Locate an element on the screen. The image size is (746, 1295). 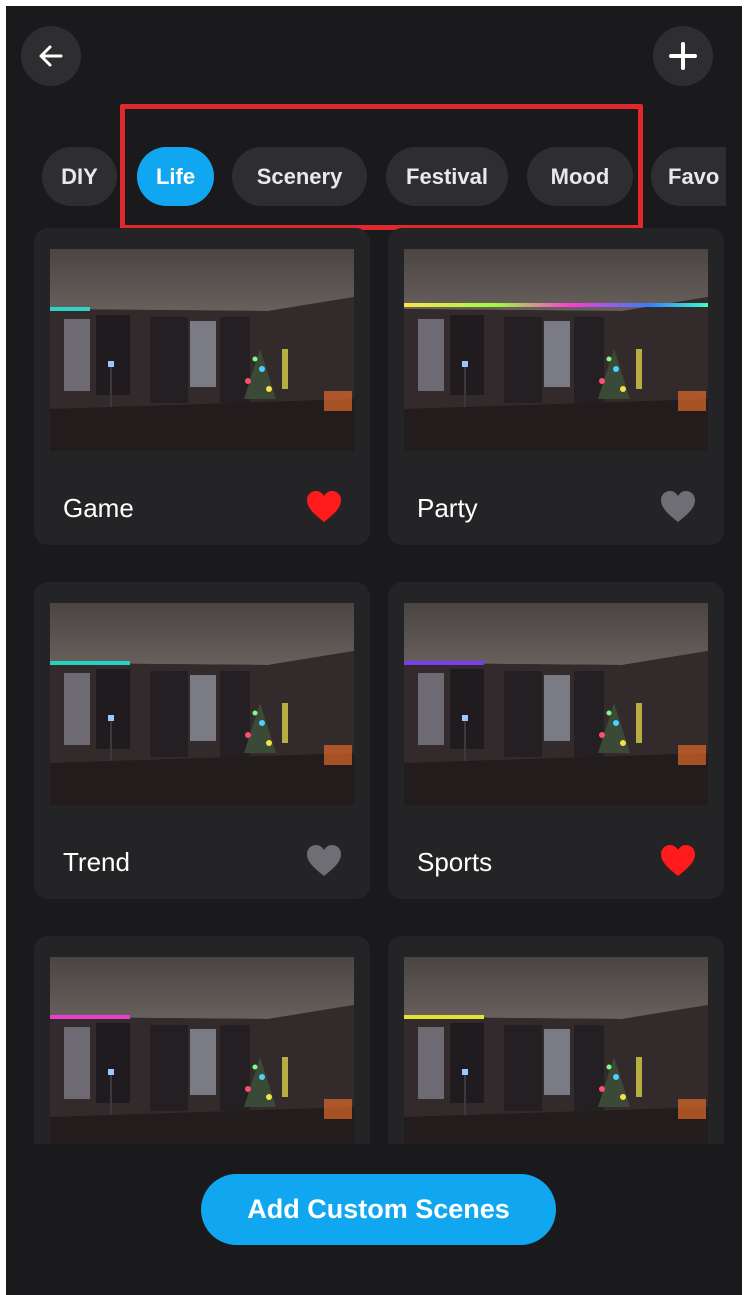
tab-favorites: Favo is located at coordinates (688, 176).